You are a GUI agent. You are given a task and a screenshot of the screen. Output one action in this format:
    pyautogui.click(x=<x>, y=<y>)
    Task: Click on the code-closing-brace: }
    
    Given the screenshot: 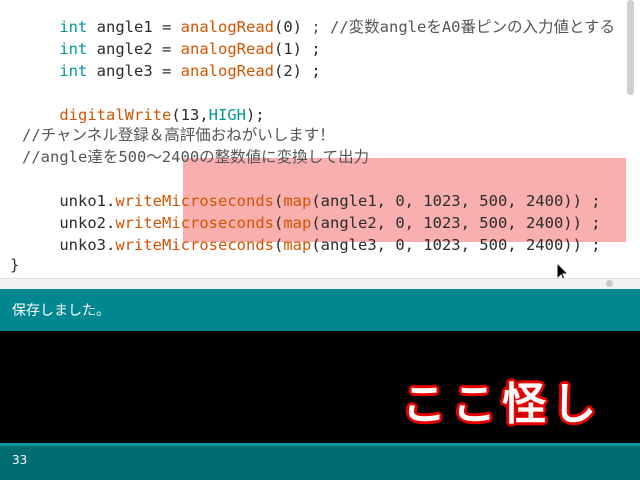 What is the action you would take?
    pyautogui.click(x=15, y=265)
    